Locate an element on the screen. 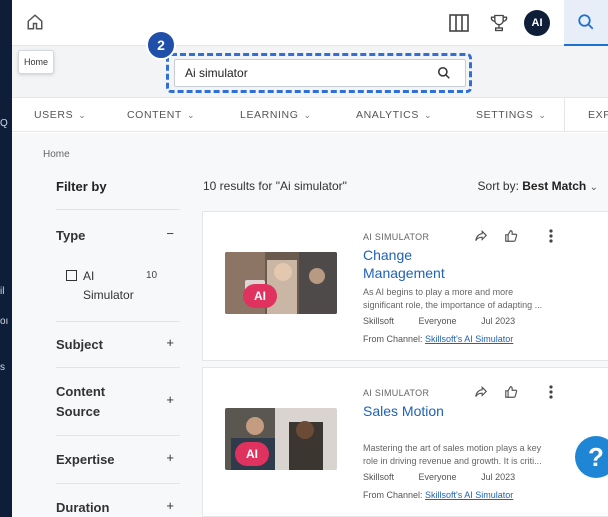 Image resolution: width=608 pixels, height=517 pixels. filter-label: Duration is located at coordinates (83, 507).